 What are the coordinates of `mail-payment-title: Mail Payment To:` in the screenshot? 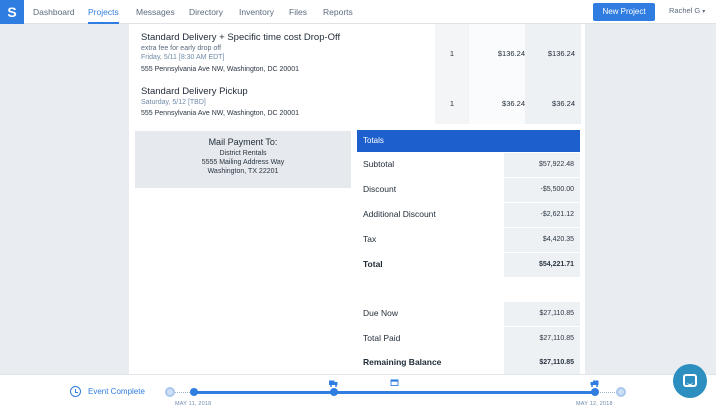 It's located at (243, 142).